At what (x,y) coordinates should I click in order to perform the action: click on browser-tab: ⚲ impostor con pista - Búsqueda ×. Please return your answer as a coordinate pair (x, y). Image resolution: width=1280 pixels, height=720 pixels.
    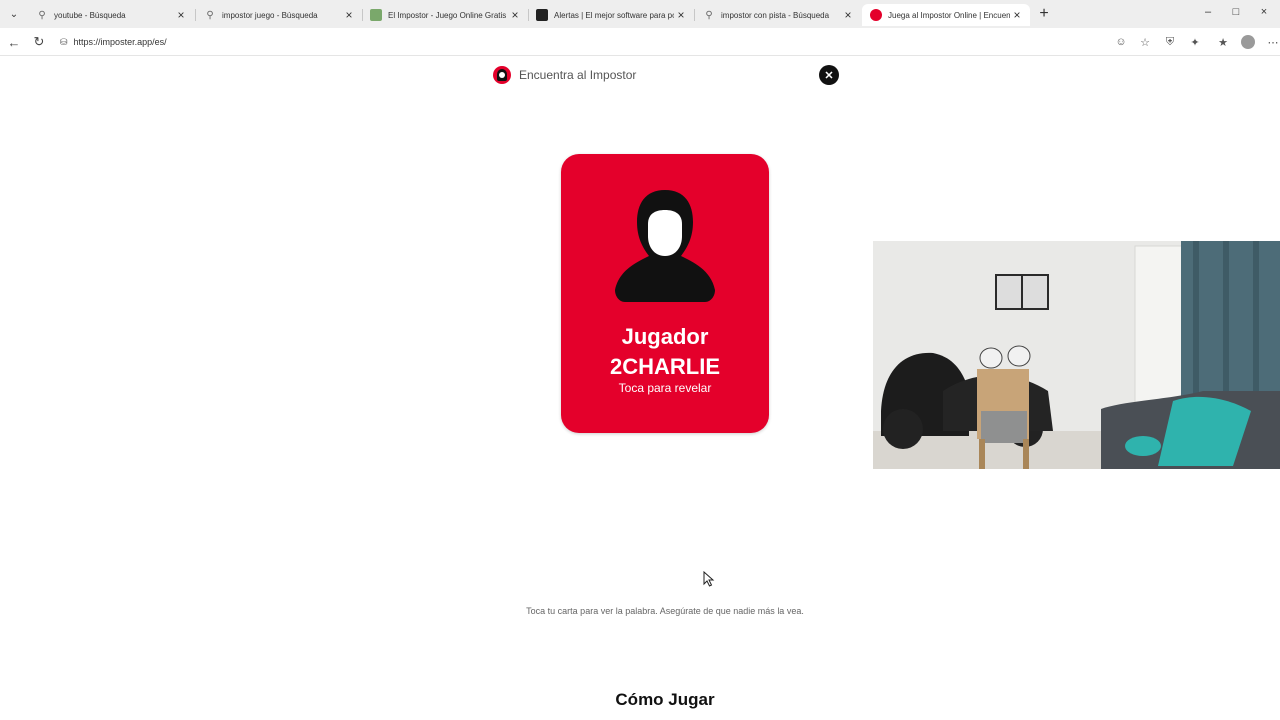
    Looking at the image, I should click on (778, 15).